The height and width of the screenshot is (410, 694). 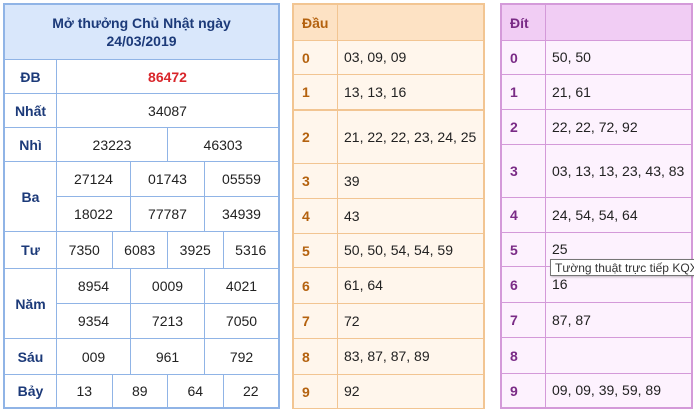 I want to click on prize-row-sau: Sáu 009 961 792, so click(x=141, y=357).